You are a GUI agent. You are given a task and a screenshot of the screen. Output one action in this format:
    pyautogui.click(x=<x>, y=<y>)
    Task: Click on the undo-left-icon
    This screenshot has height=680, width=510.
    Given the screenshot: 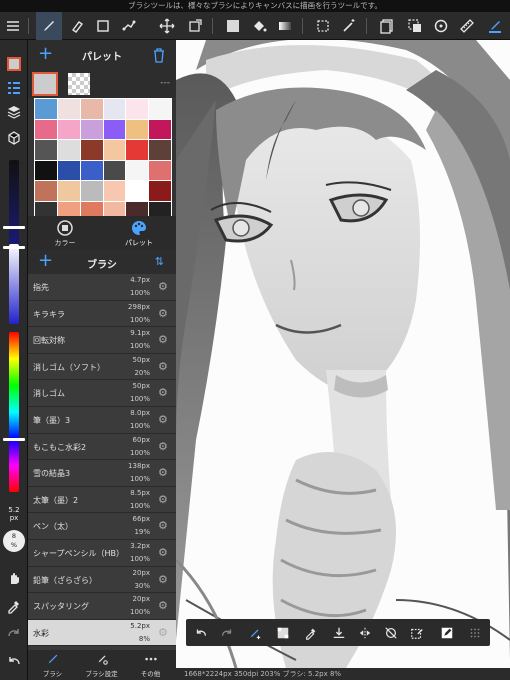 What is the action you would take?
    pyautogui.click(x=14, y=662)
    